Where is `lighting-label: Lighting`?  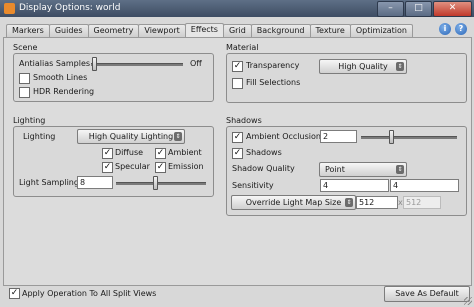
lighting-label: Lighting is located at coordinates (39, 136).